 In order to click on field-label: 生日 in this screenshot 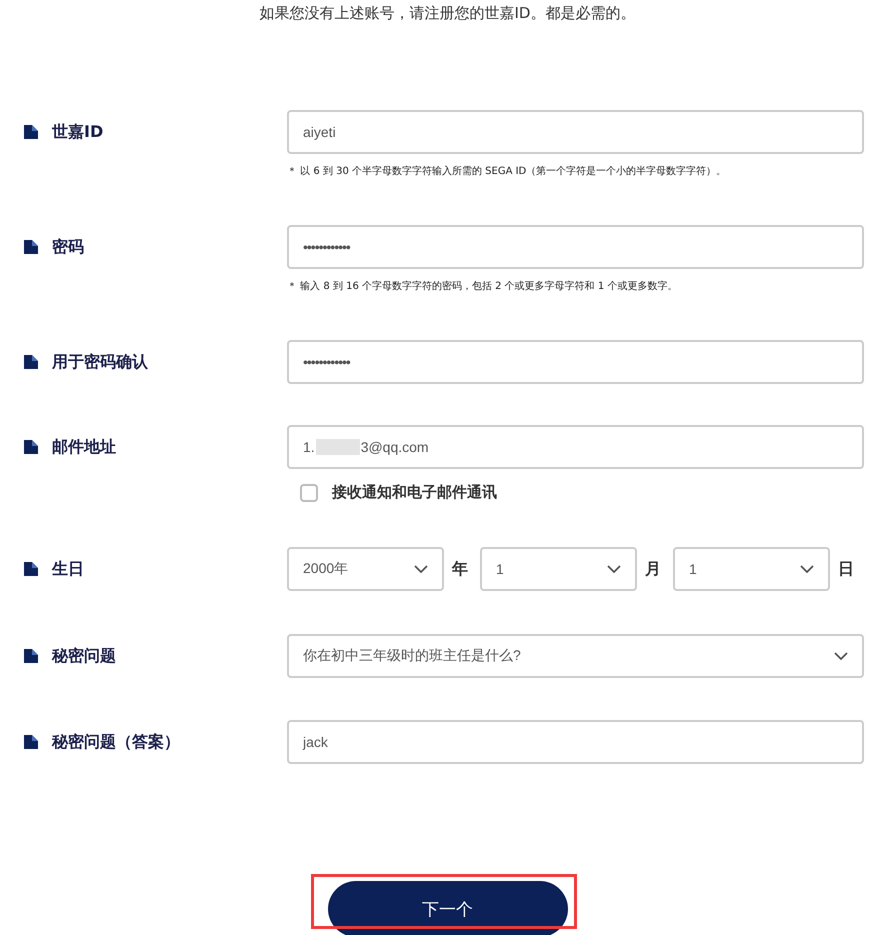, I will do `click(68, 569)`.